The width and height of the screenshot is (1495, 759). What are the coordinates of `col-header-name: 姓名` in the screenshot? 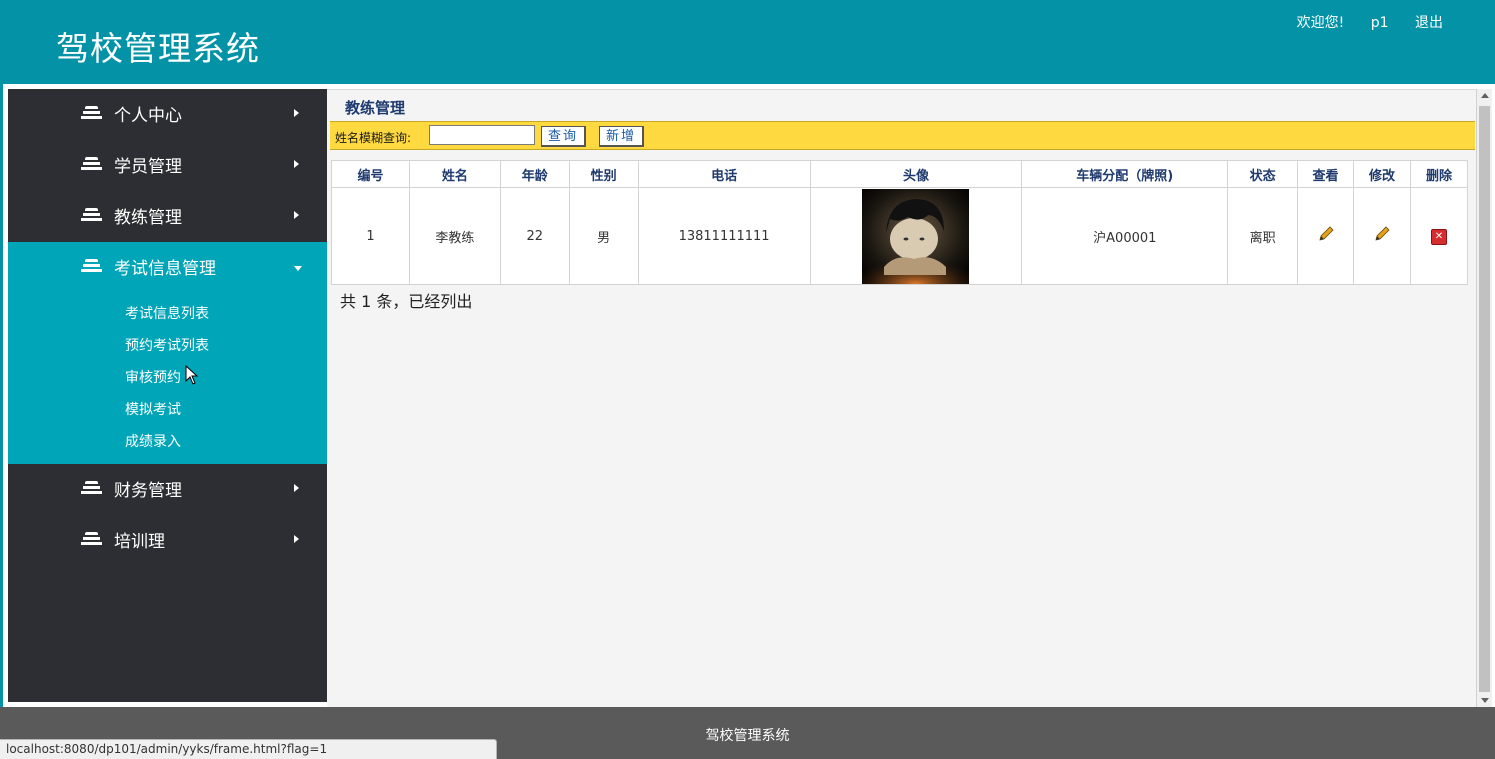 It's located at (454, 174).